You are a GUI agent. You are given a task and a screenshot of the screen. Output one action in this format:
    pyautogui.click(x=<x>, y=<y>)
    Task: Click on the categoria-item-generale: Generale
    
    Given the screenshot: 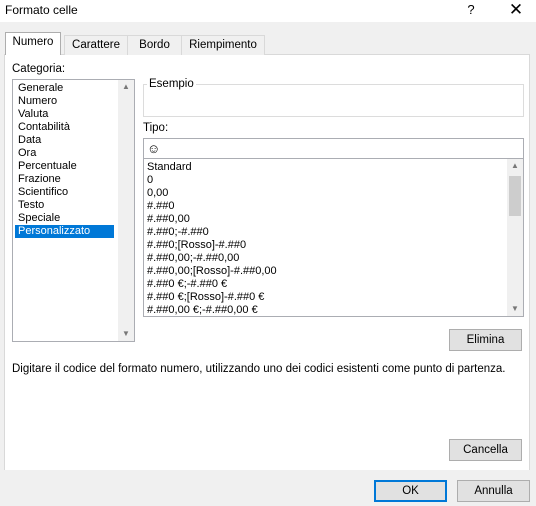 What is the action you would take?
    pyautogui.click(x=40, y=88)
    